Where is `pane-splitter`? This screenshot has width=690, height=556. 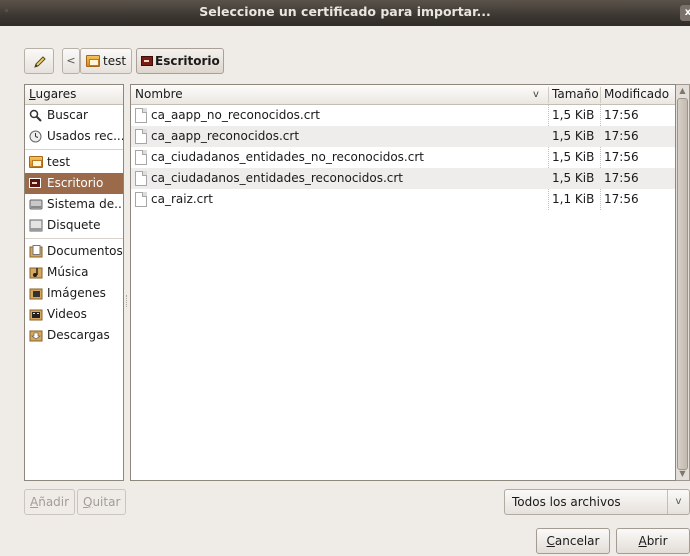 pane-splitter is located at coordinates (127, 301).